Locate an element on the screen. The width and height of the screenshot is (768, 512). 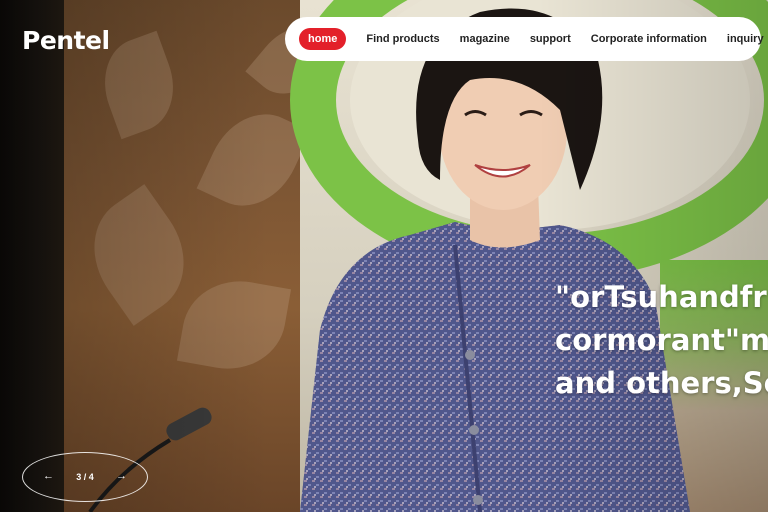
nav-item-find-products: Find products is located at coordinates (402, 39).